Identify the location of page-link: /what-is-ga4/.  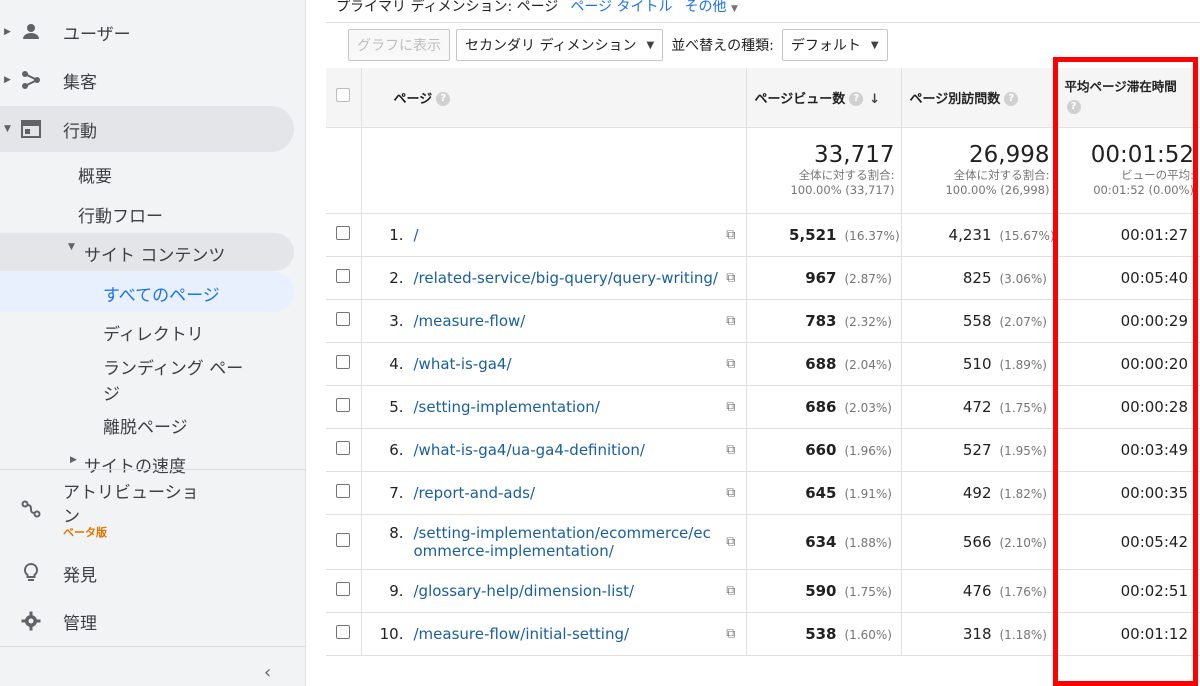
(463, 364).